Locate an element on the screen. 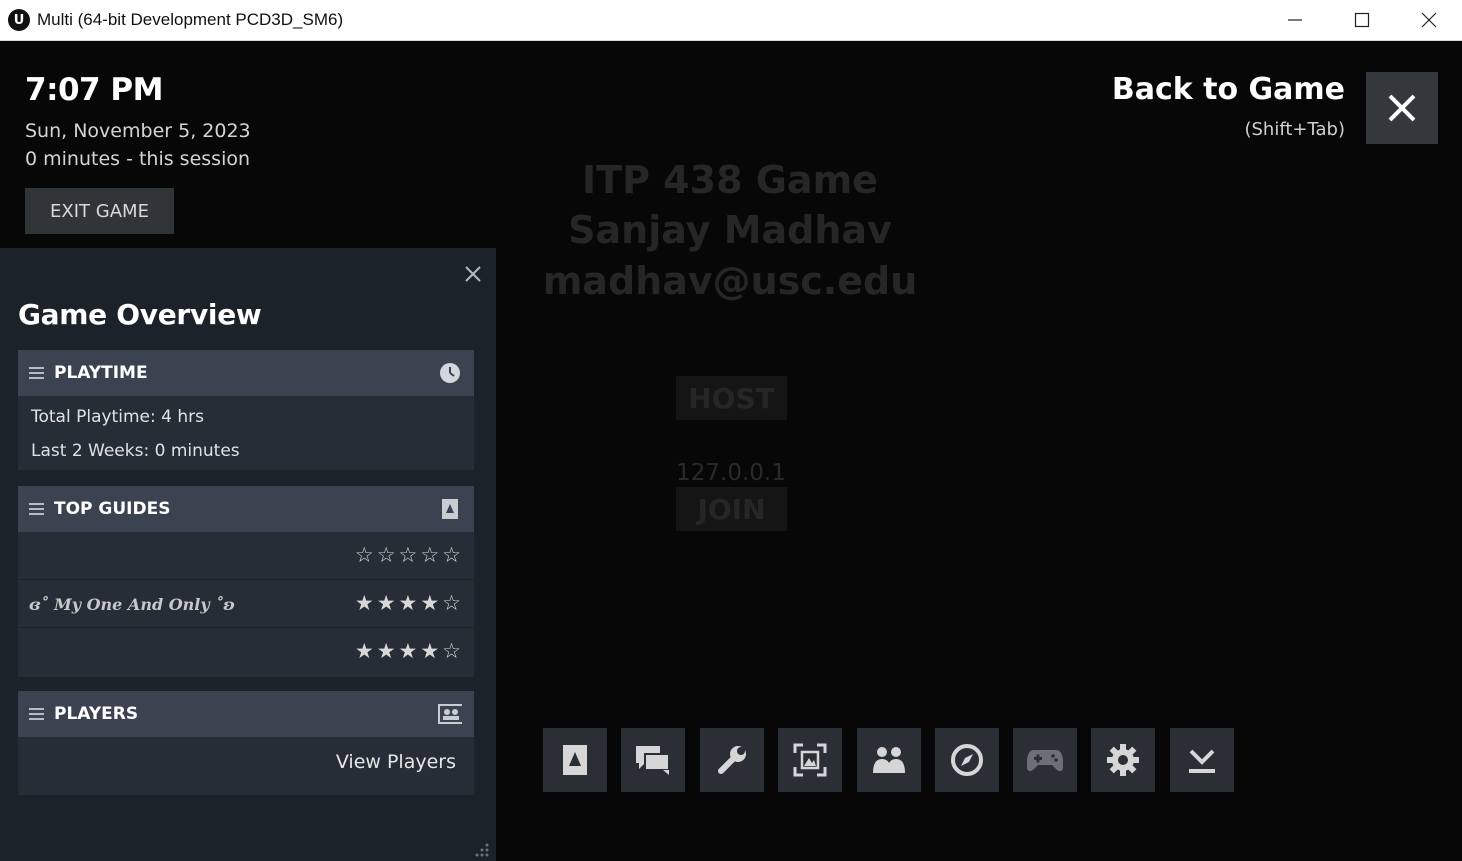 This screenshot has width=1462, height=861. toolbar-settings-tool-button is located at coordinates (732, 760).